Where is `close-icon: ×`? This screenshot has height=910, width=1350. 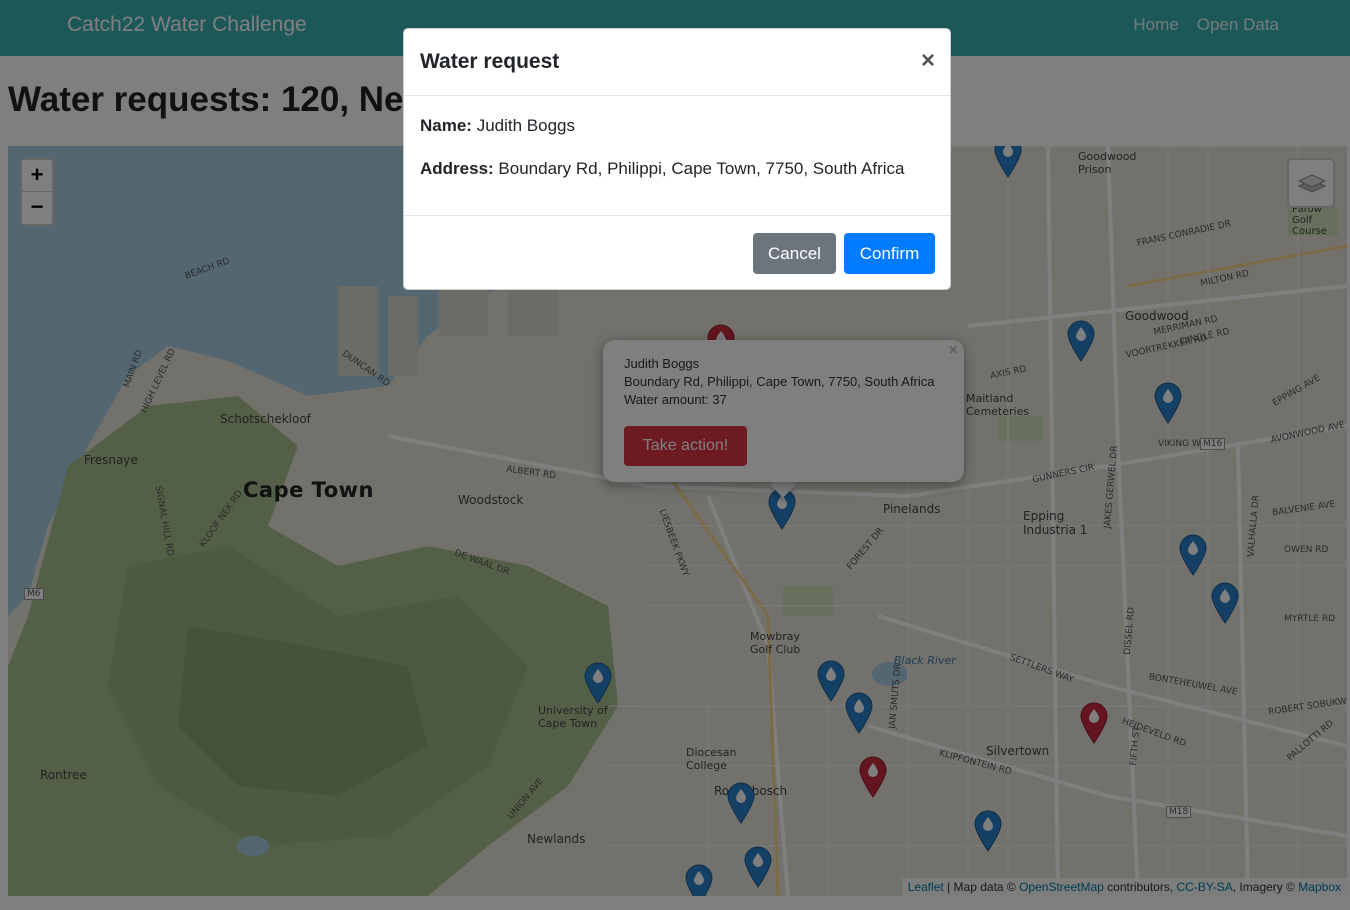 close-icon: × is located at coordinates (928, 61).